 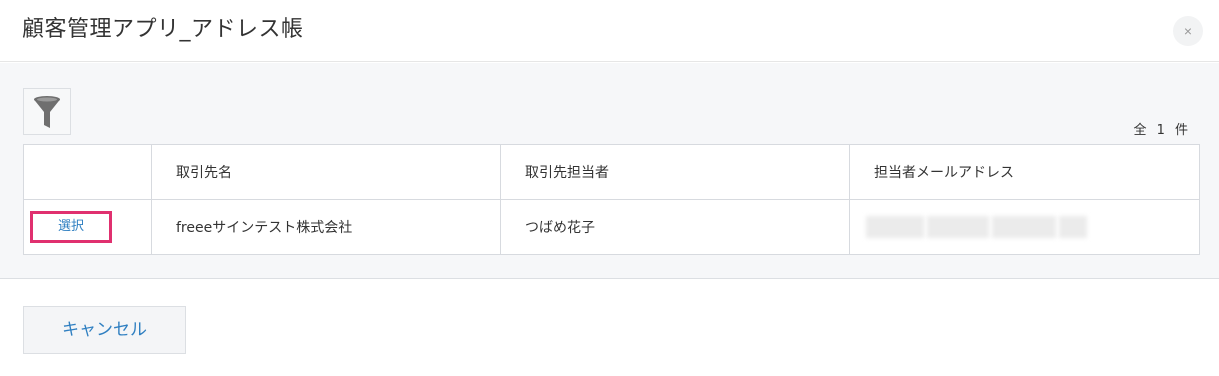 I want to click on table-row: 選択 freeeサインテスト株式会社 つばめ花子, so click(x=611, y=227).